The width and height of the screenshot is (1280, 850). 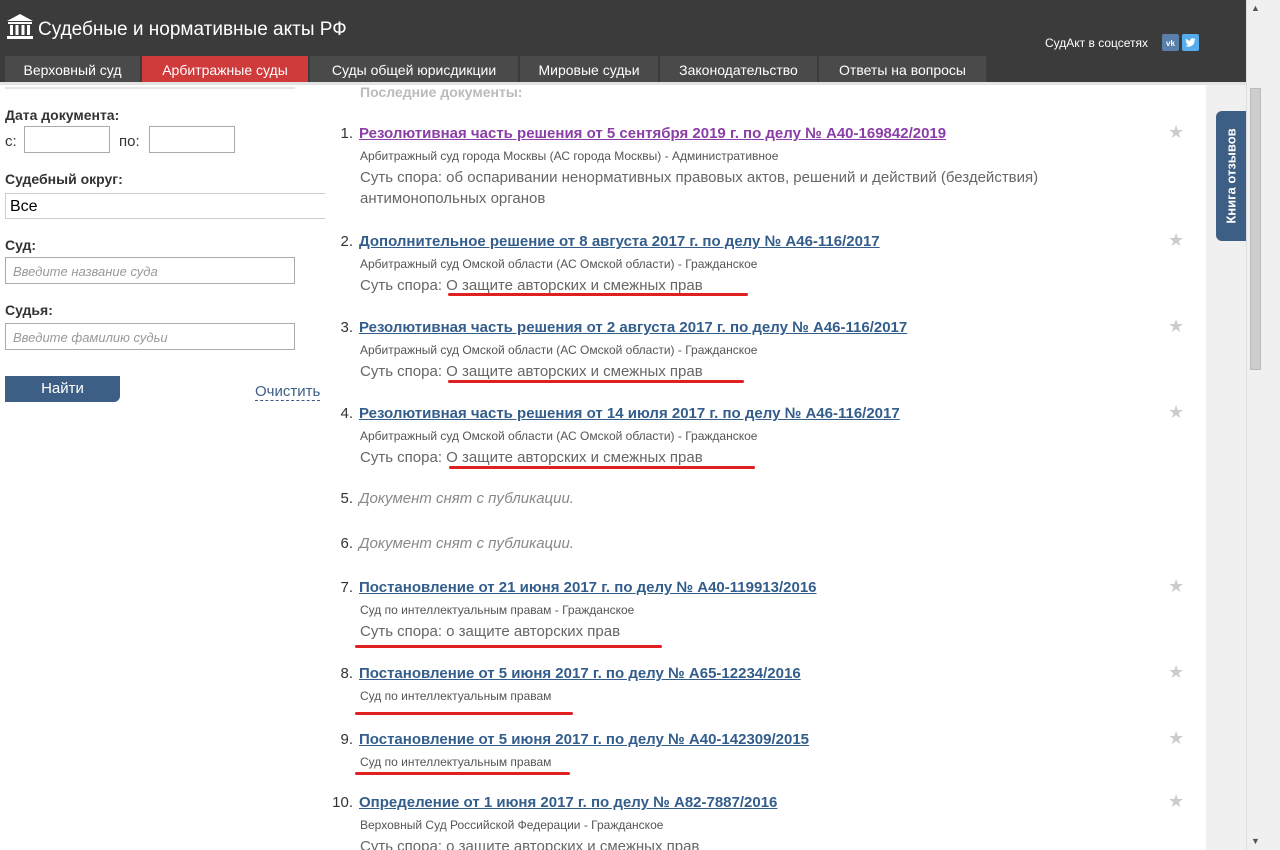 I want to click on date-to-label: по:, so click(x=129, y=141).